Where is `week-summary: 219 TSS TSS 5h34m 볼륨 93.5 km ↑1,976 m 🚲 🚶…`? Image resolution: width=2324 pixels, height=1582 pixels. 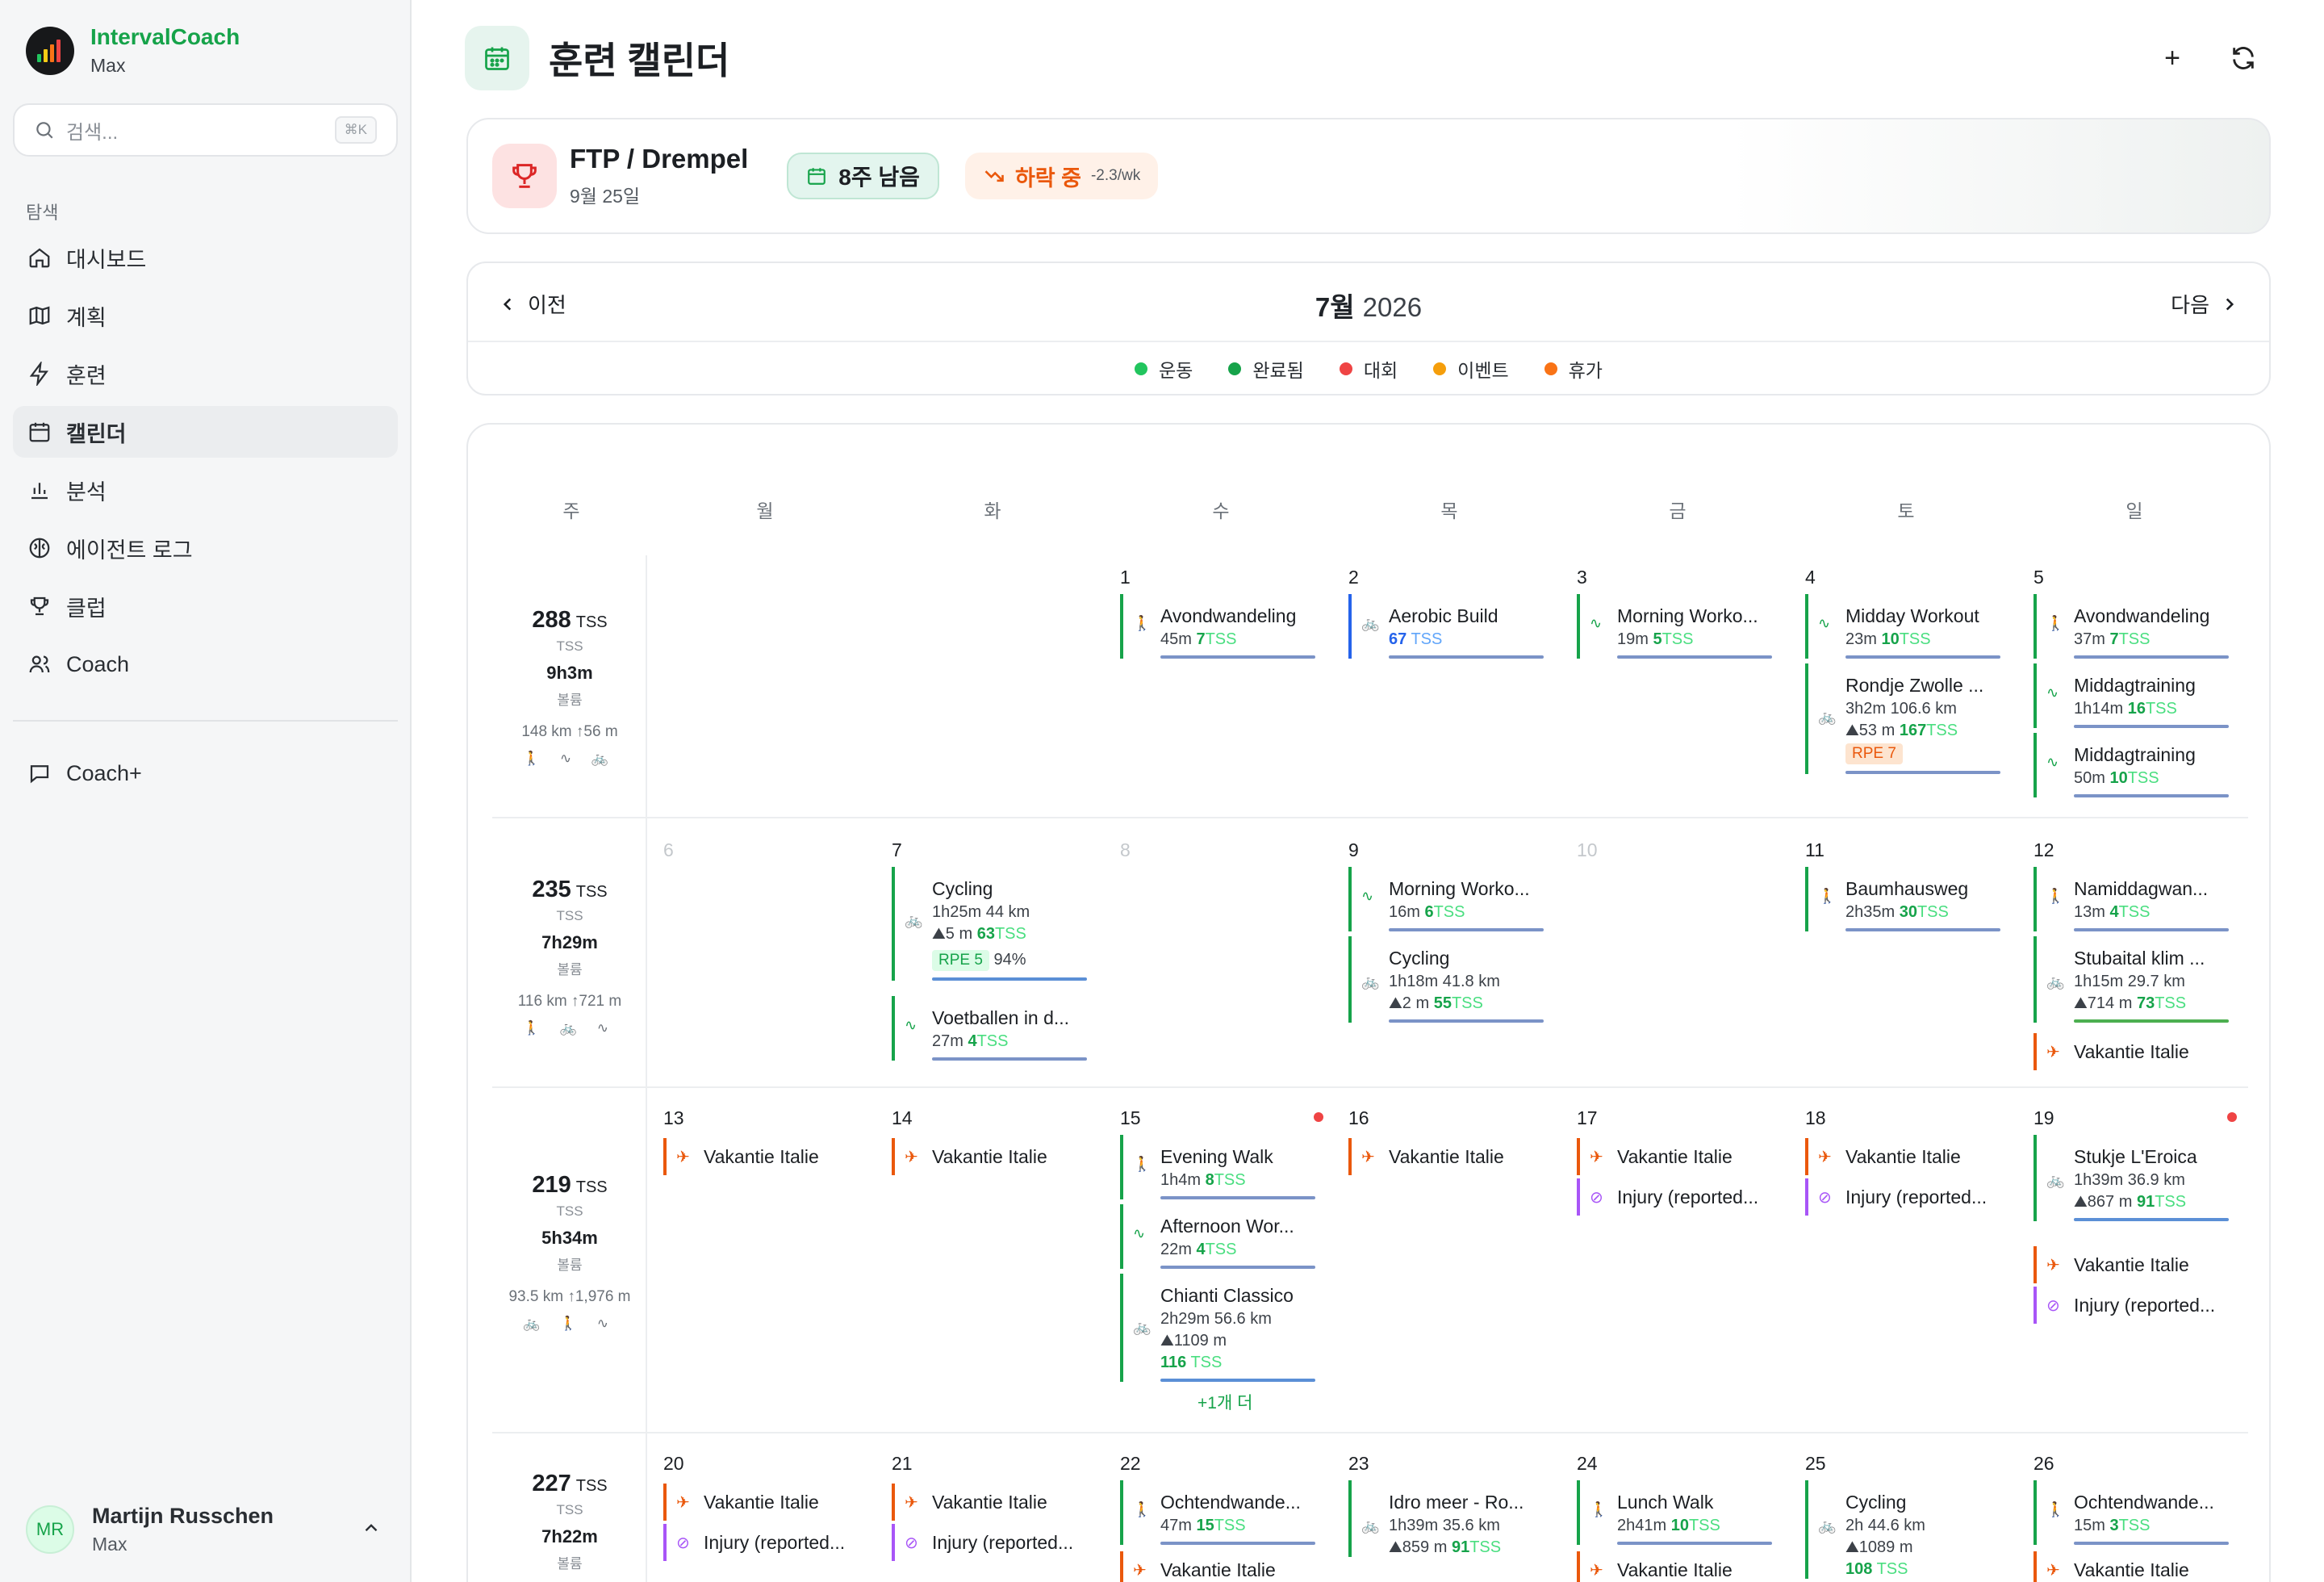 week-summary: 219 TSS TSS 5h34m 볼륨 93.5 km ↑1,976 m 🚲 🚶… is located at coordinates (569, 1252).